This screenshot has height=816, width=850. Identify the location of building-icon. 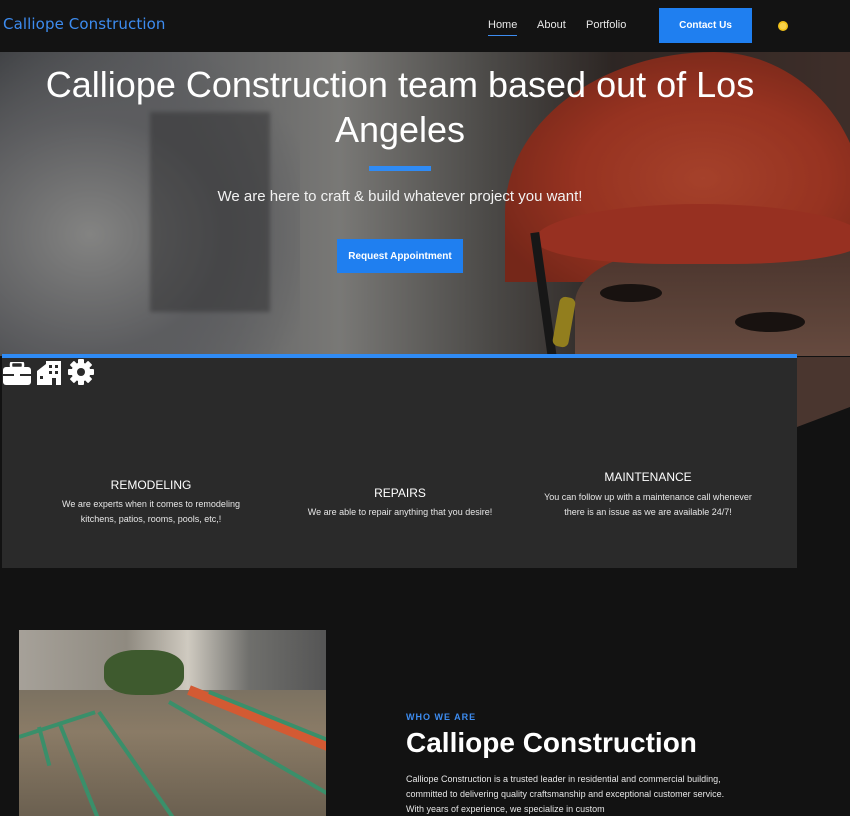
(49, 373).